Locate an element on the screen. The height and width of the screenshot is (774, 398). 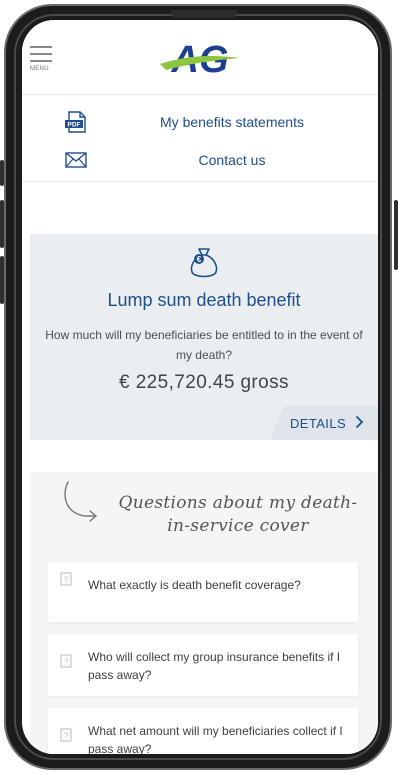
phone-notch is located at coordinates (204, 14).